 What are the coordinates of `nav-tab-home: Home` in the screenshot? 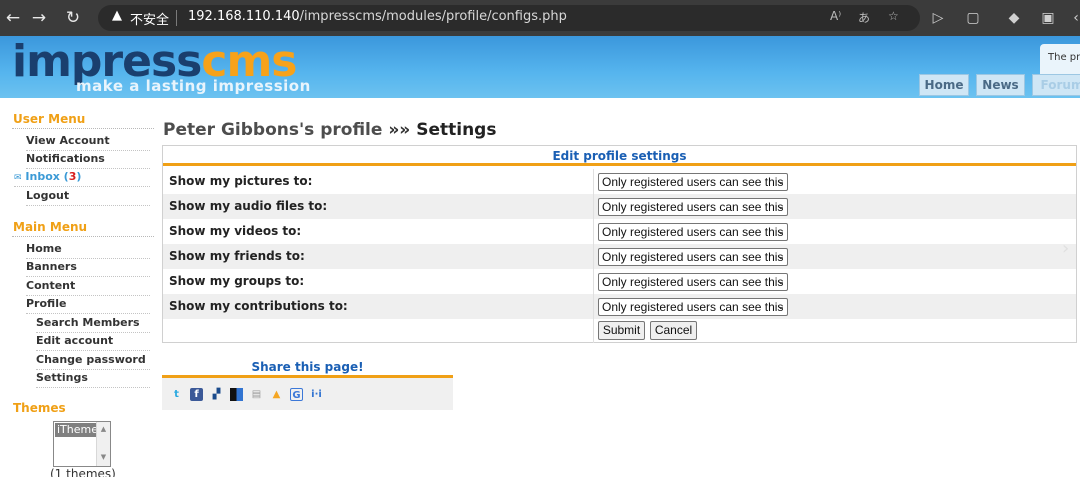 It's located at (944, 85).